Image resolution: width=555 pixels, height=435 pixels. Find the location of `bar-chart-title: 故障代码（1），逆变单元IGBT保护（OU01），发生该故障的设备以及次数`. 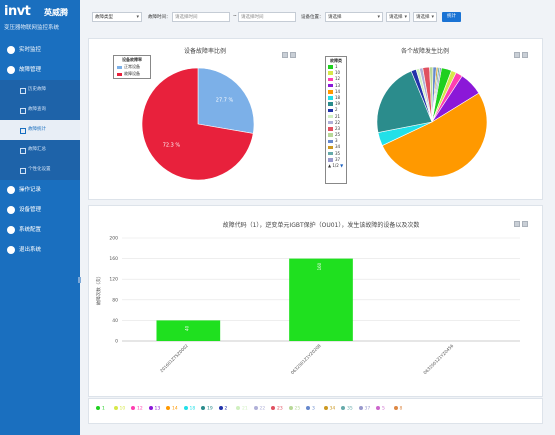

bar-chart-title: 故障代码（1），逆变单元IGBT保护（OU01），发生该故障的设备以及次数 is located at coordinates (321, 225).